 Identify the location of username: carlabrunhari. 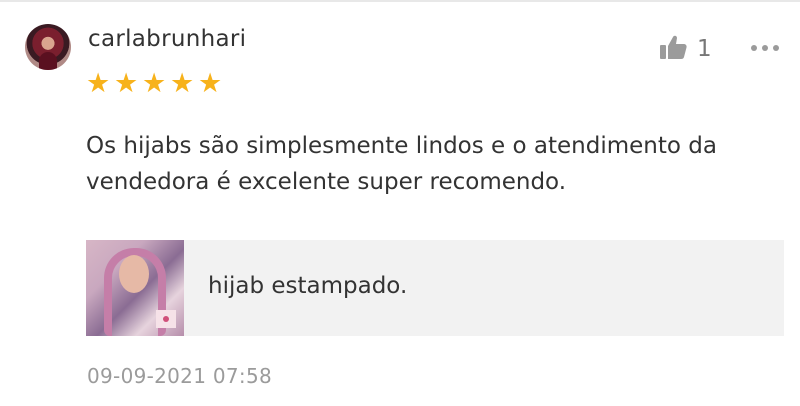
(167, 39).